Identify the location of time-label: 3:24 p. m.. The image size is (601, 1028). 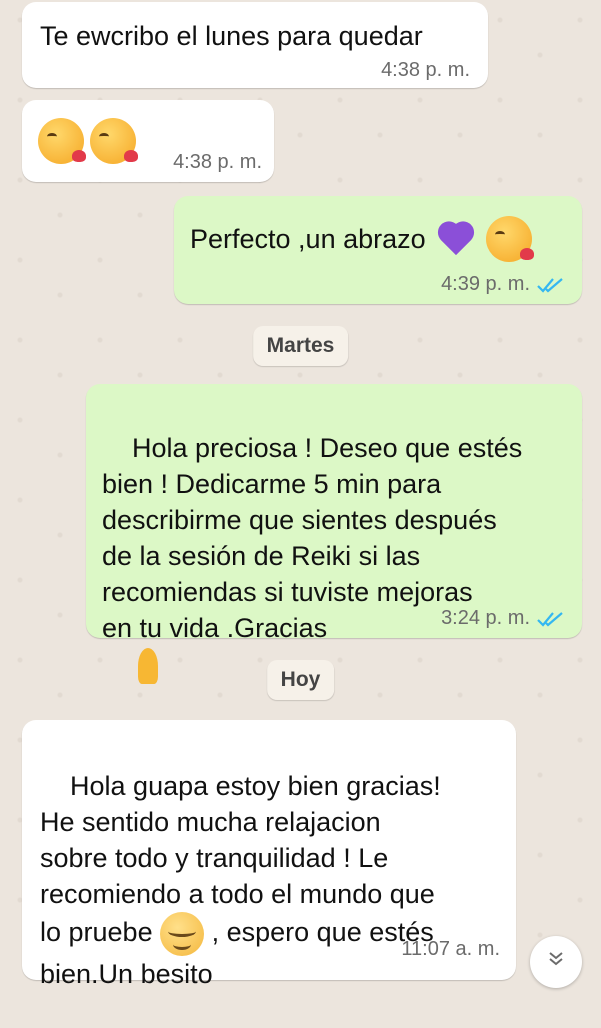
(485, 618).